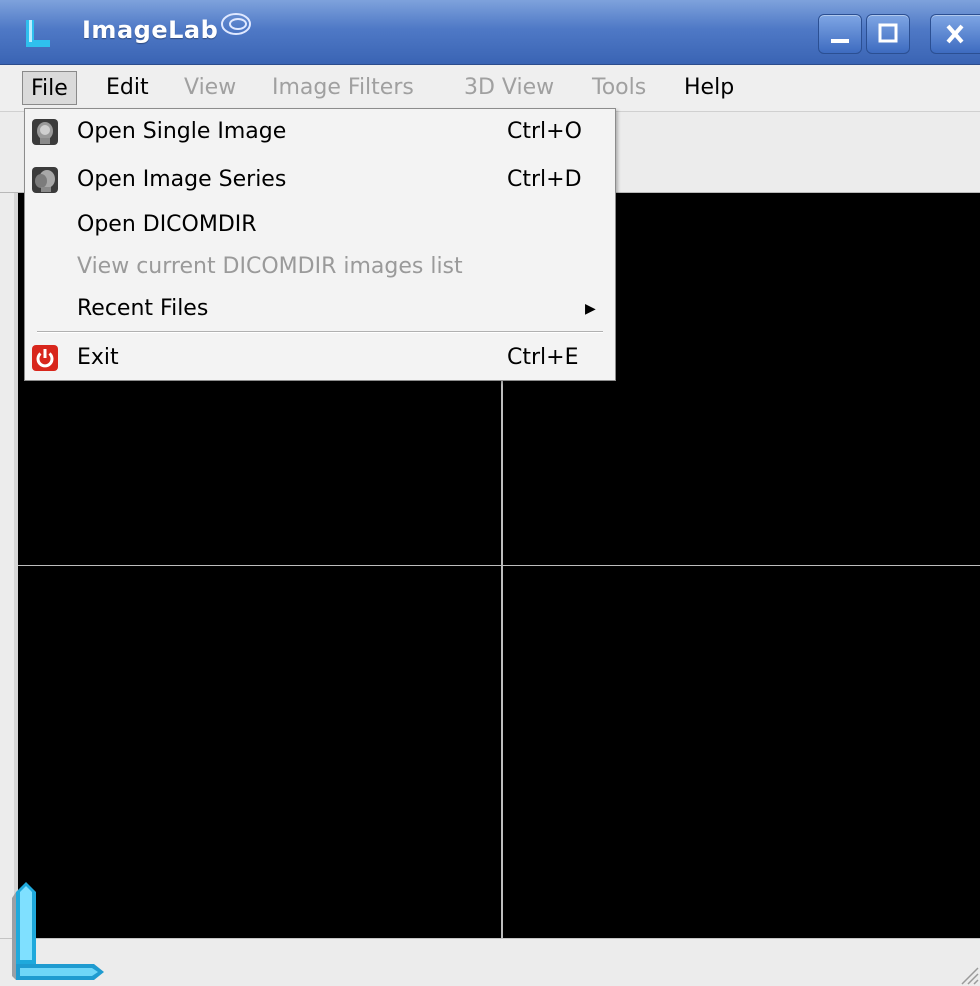  Describe the element at coordinates (709, 88) in the screenshot. I see `menu-help: Help` at that location.